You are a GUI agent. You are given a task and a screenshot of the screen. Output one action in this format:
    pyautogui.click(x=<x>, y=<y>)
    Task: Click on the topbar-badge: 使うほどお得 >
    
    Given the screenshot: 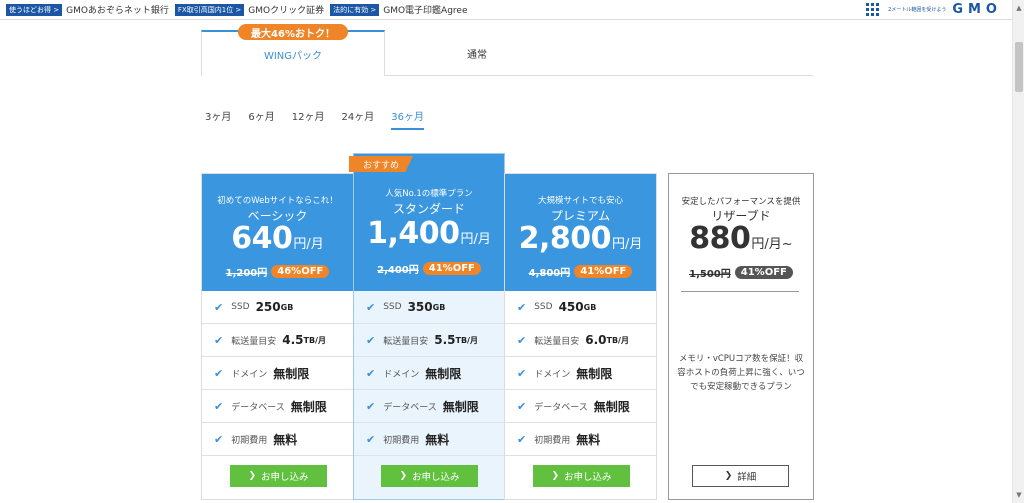 What is the action you would take?
    pyautogui.click(x=34, y=9)
    